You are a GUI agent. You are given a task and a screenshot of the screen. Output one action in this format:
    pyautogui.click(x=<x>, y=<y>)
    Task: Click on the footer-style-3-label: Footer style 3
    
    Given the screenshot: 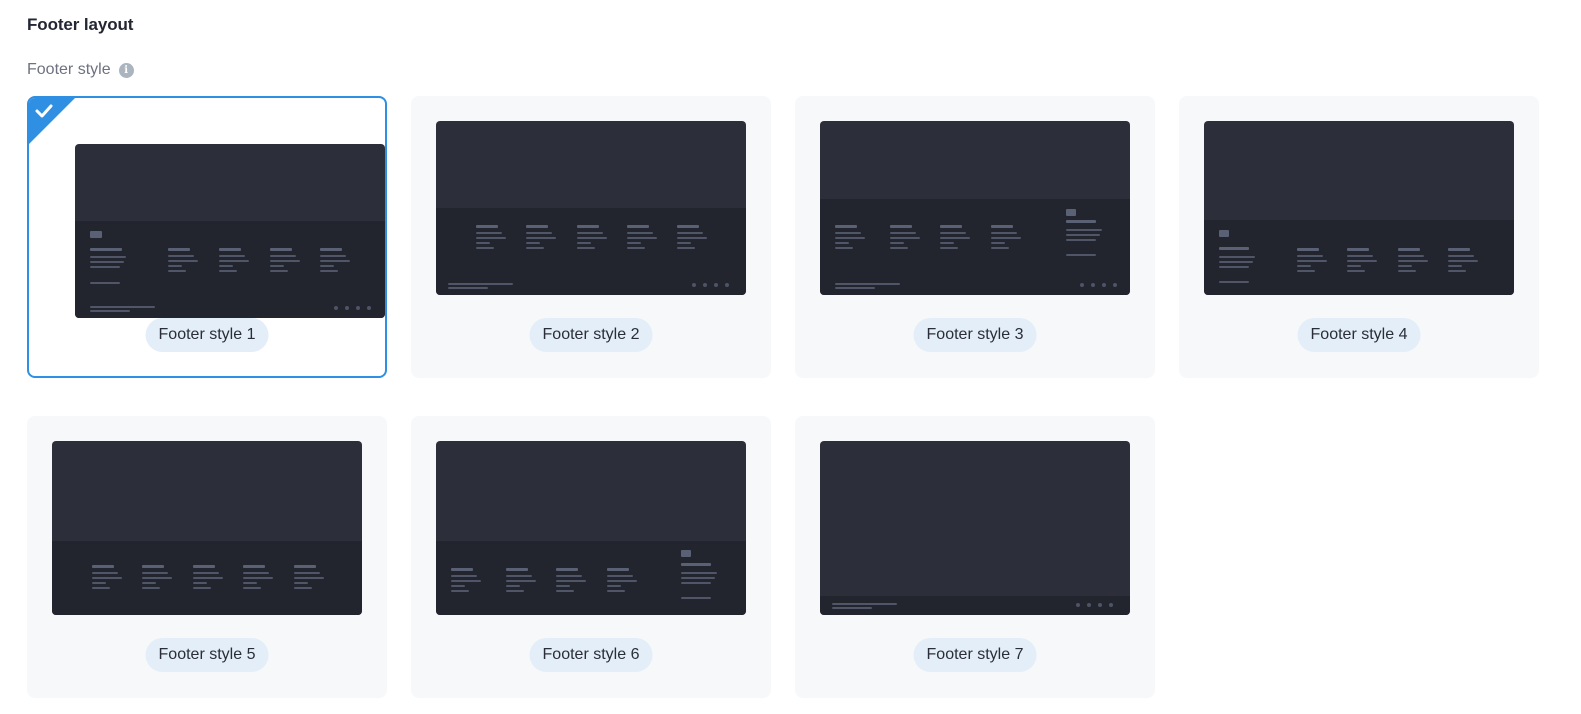 What is the action you would take?
    pyautogui.click(x=975, y=335)
    